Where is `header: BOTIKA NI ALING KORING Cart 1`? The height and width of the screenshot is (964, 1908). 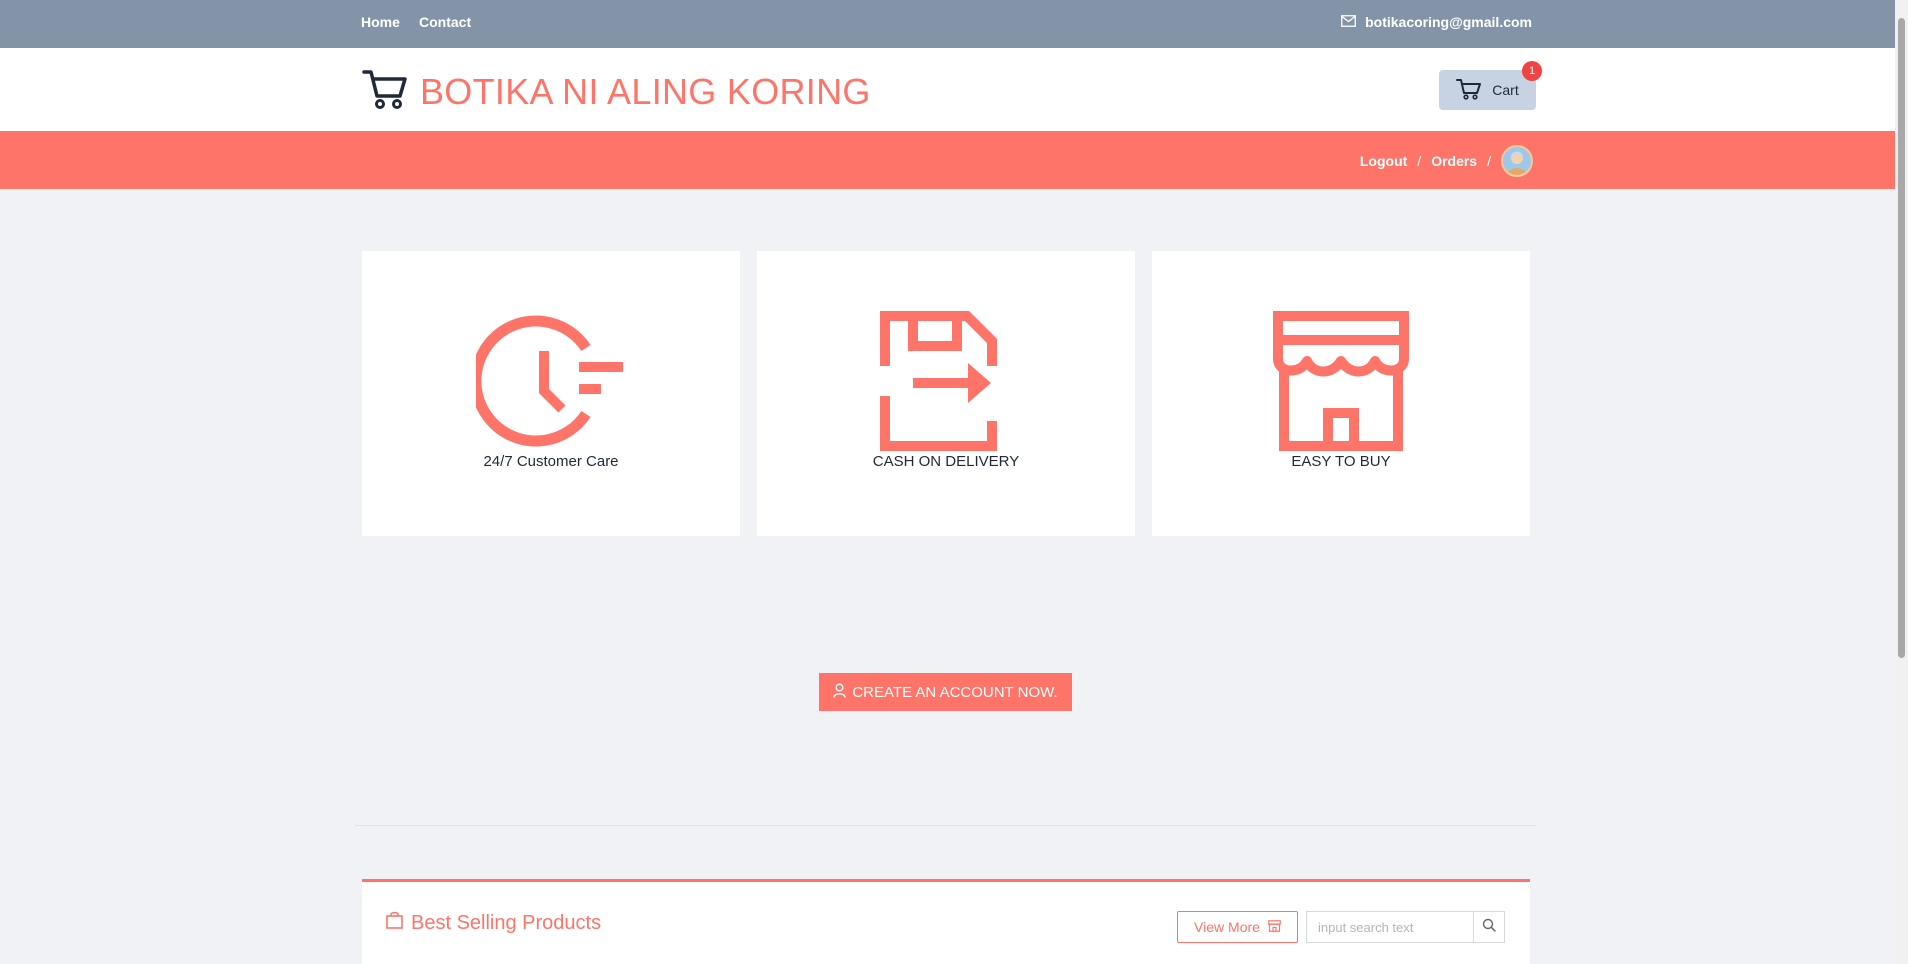 header: BOTIKA NI ALING KORING Cart 1 is located at coordinates (947, 89).